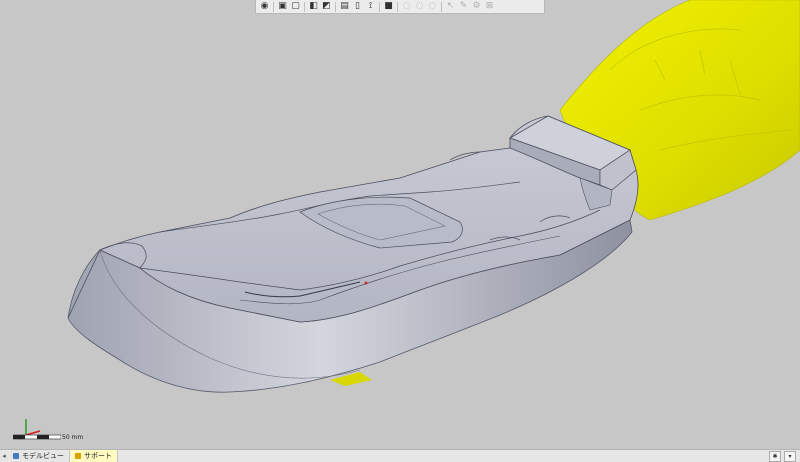 This screenshot has width=800, height=462. Describe the element at coordinates (78, 456) in the screenshot. I see `support-icon` at that location.